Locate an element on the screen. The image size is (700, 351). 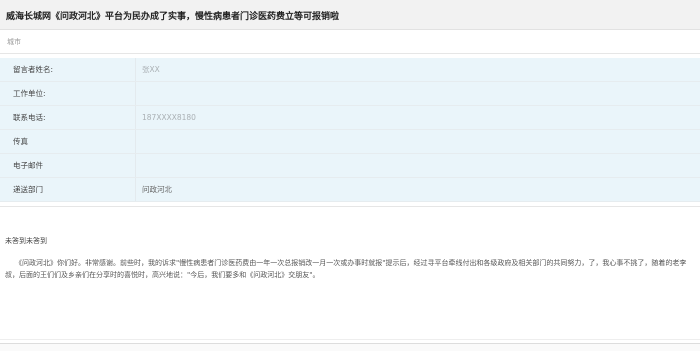
info-row-name: 留言者姓名: 张XX is located at coordinates (350, 70).